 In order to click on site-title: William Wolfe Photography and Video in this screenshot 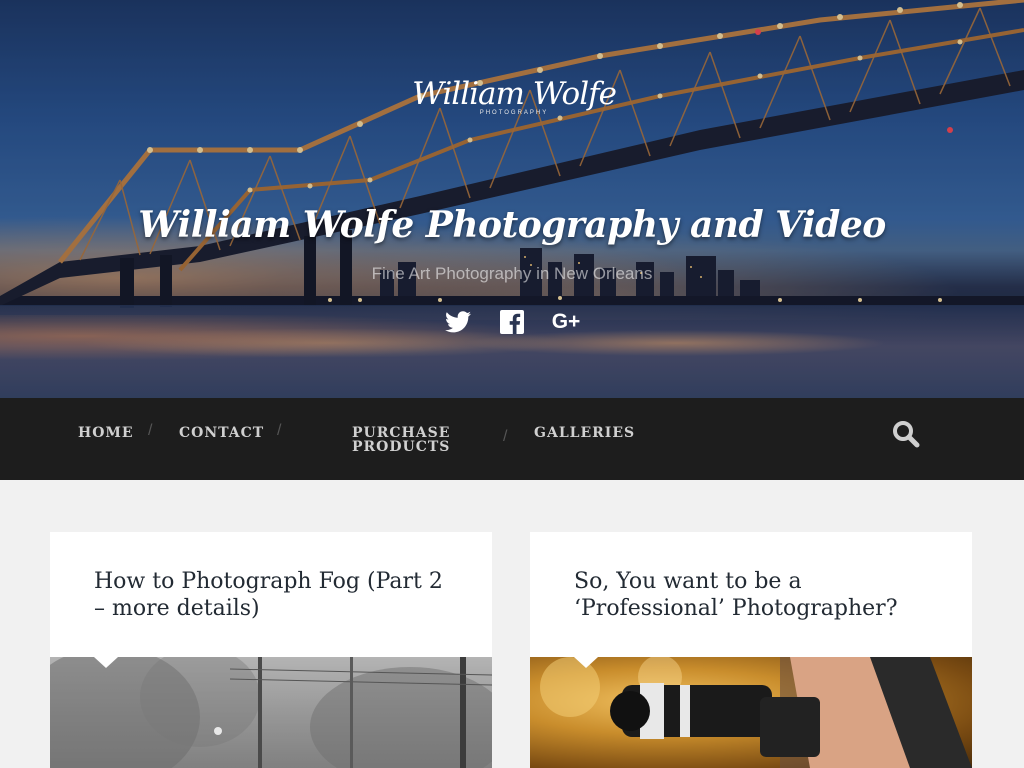, I will do `click(512, 225)`.